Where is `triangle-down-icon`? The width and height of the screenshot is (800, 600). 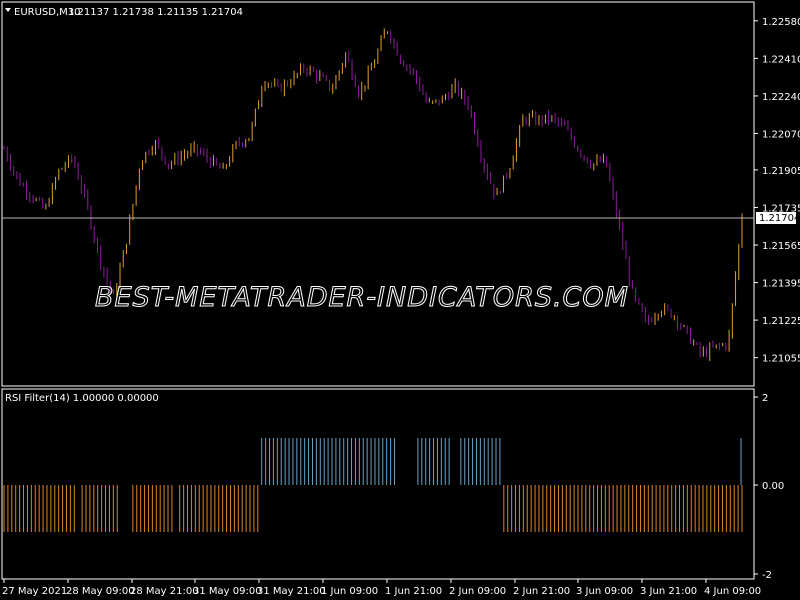
triangle-down-icon is located at coordinates (8, 10).